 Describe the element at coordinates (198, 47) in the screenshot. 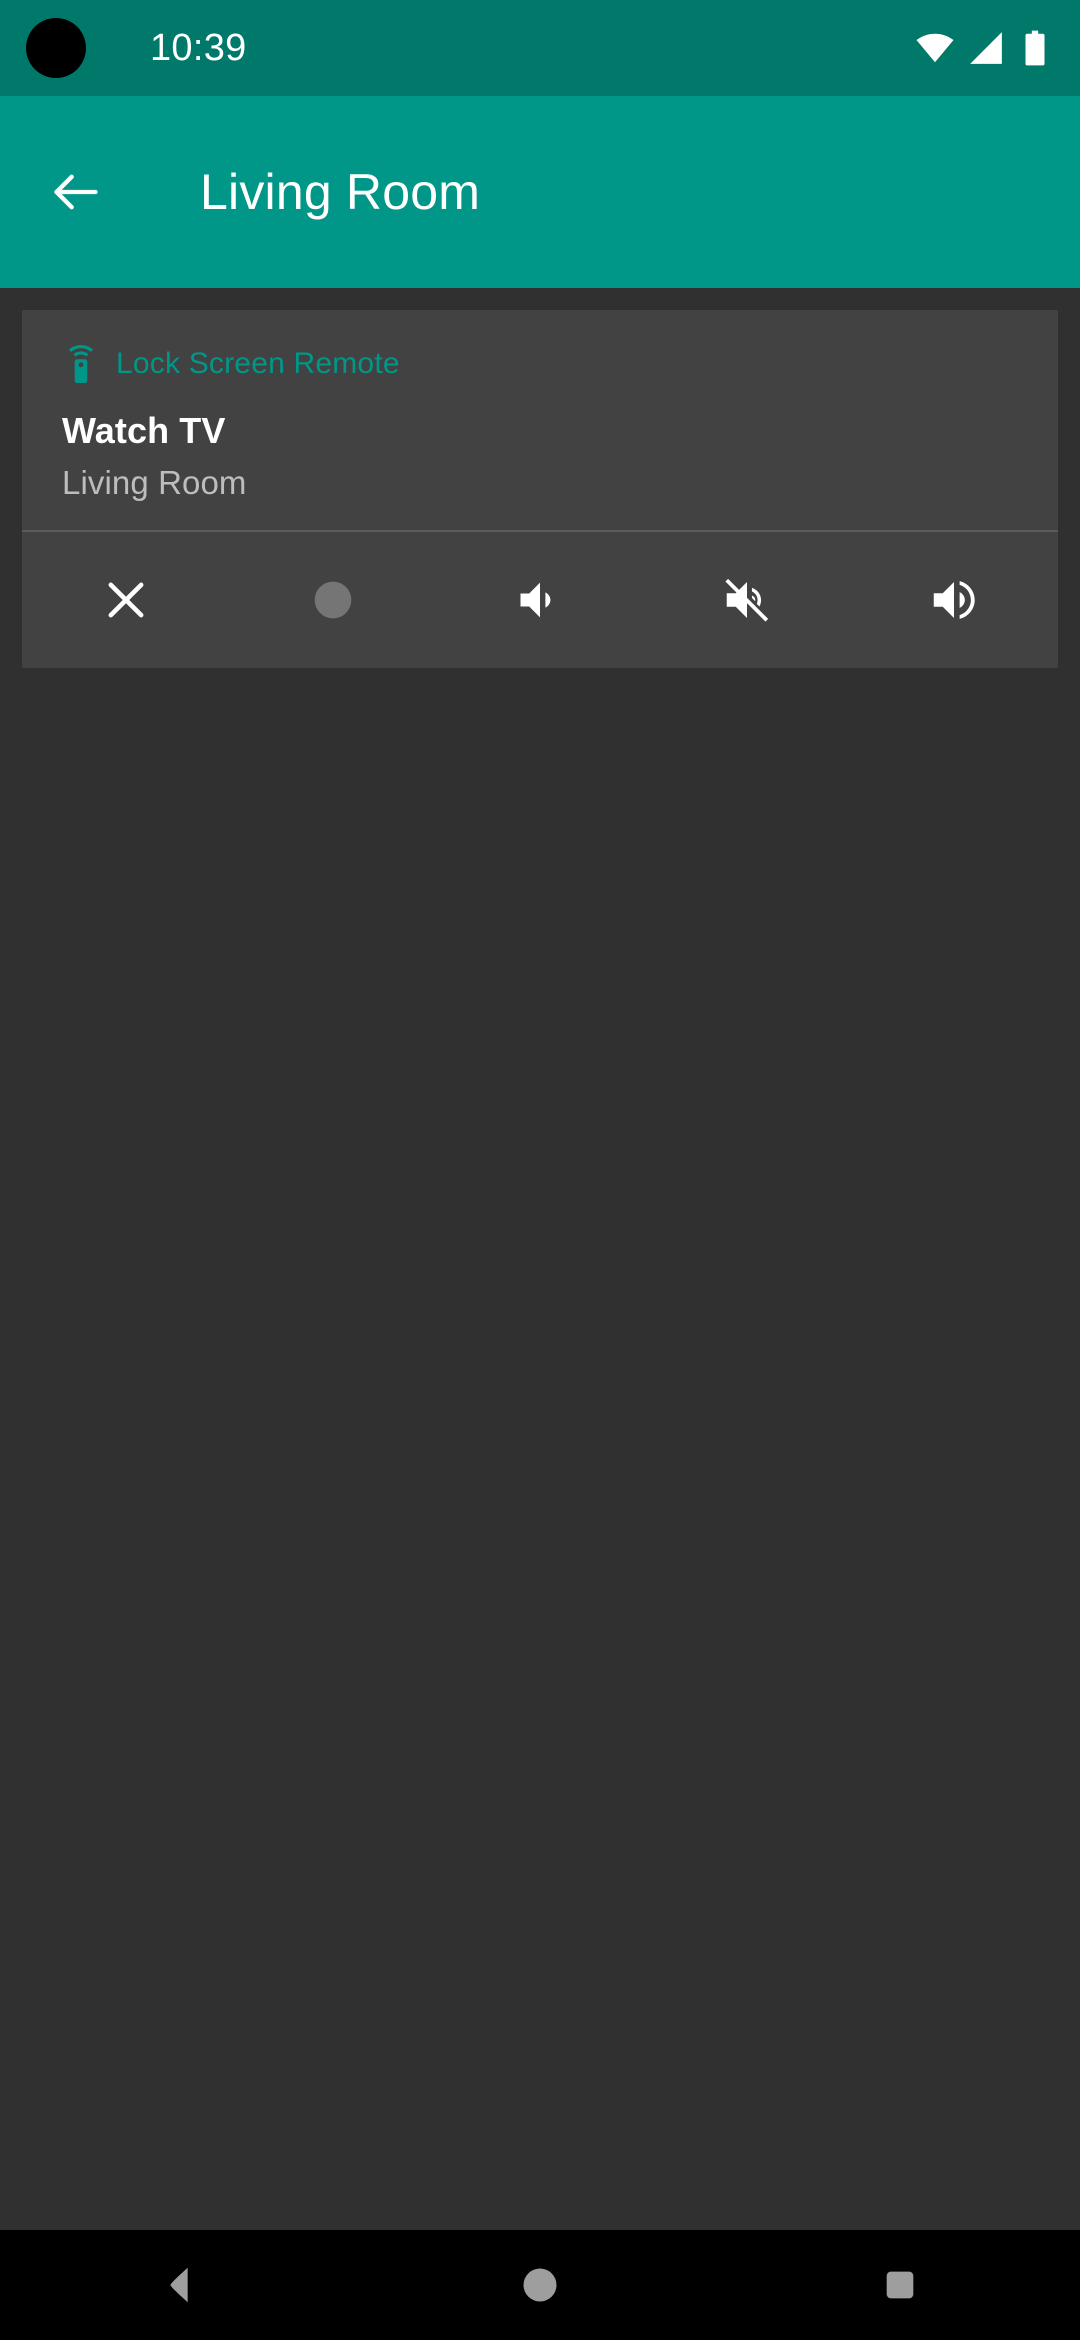

I see `status-bar-clock: 10:39` at that location.